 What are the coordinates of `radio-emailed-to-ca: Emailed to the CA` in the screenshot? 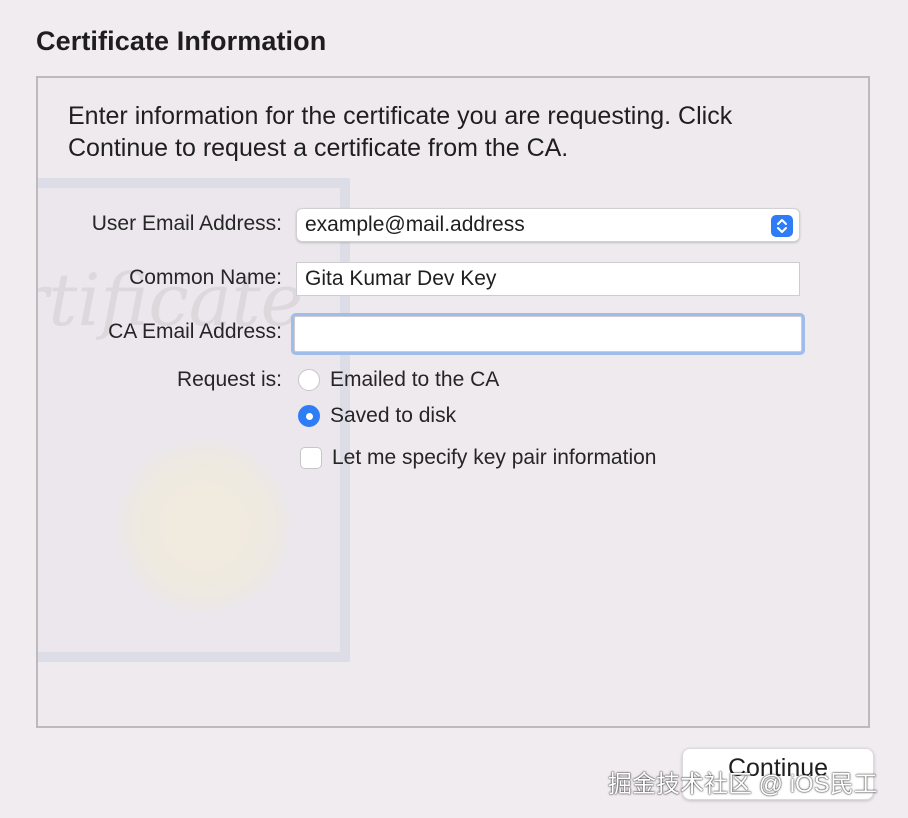 It's located at (398, 380).